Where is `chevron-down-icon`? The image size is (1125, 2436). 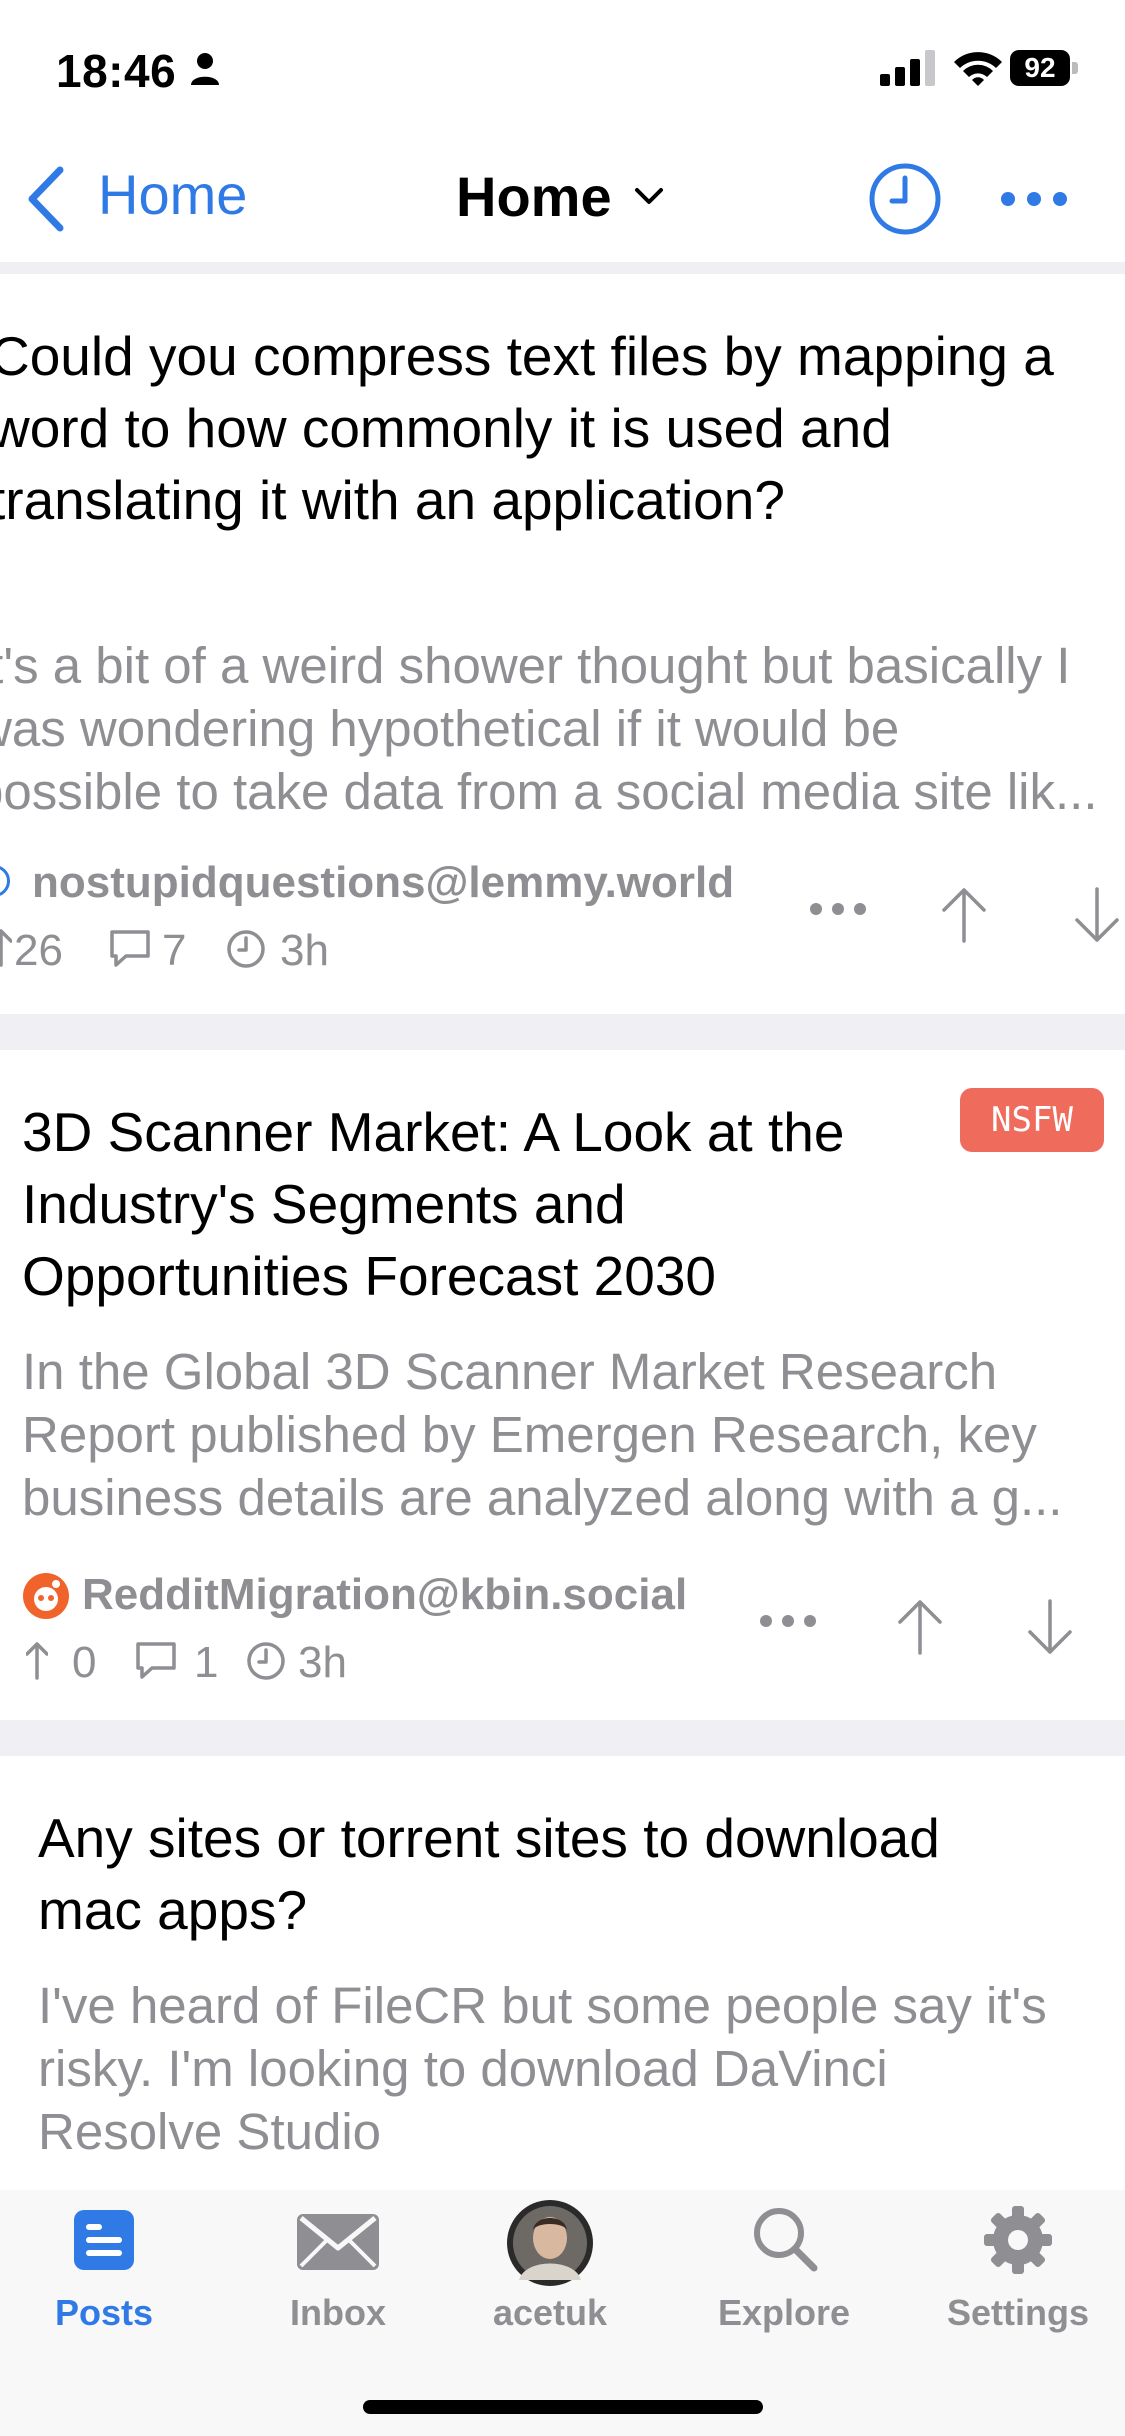
chevron-down-icon is located at coordinates (649, 196).